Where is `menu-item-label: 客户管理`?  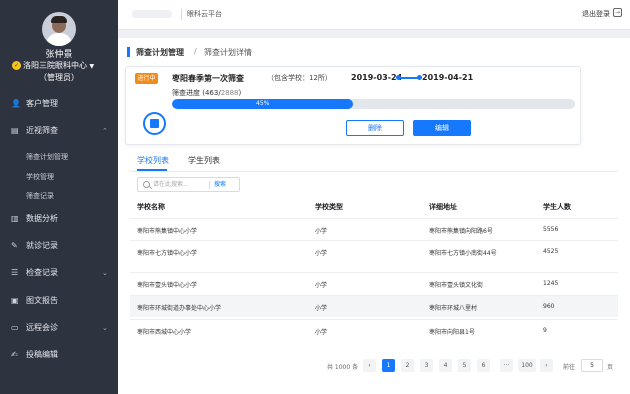 menu-item-label: 客户管理 is located at coordinates (42, 103).